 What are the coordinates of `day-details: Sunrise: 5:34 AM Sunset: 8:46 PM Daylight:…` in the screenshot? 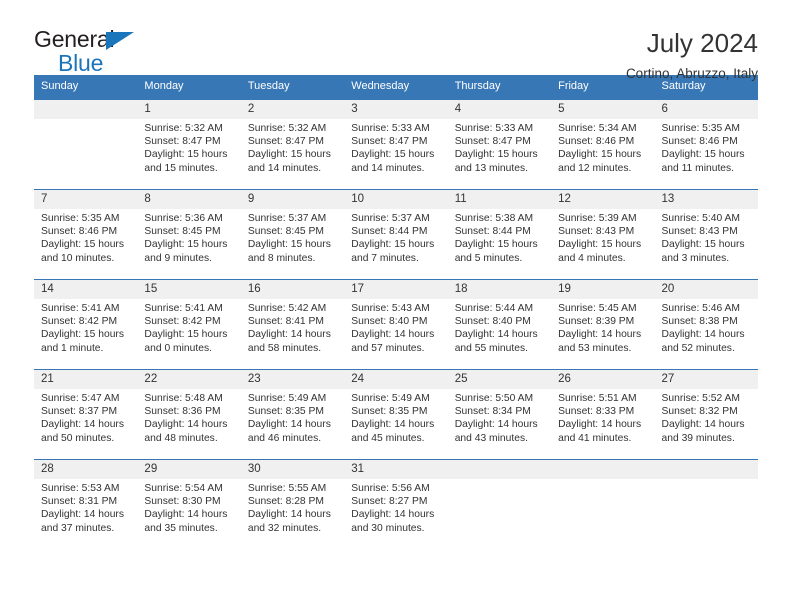 It's located at (602, 147).